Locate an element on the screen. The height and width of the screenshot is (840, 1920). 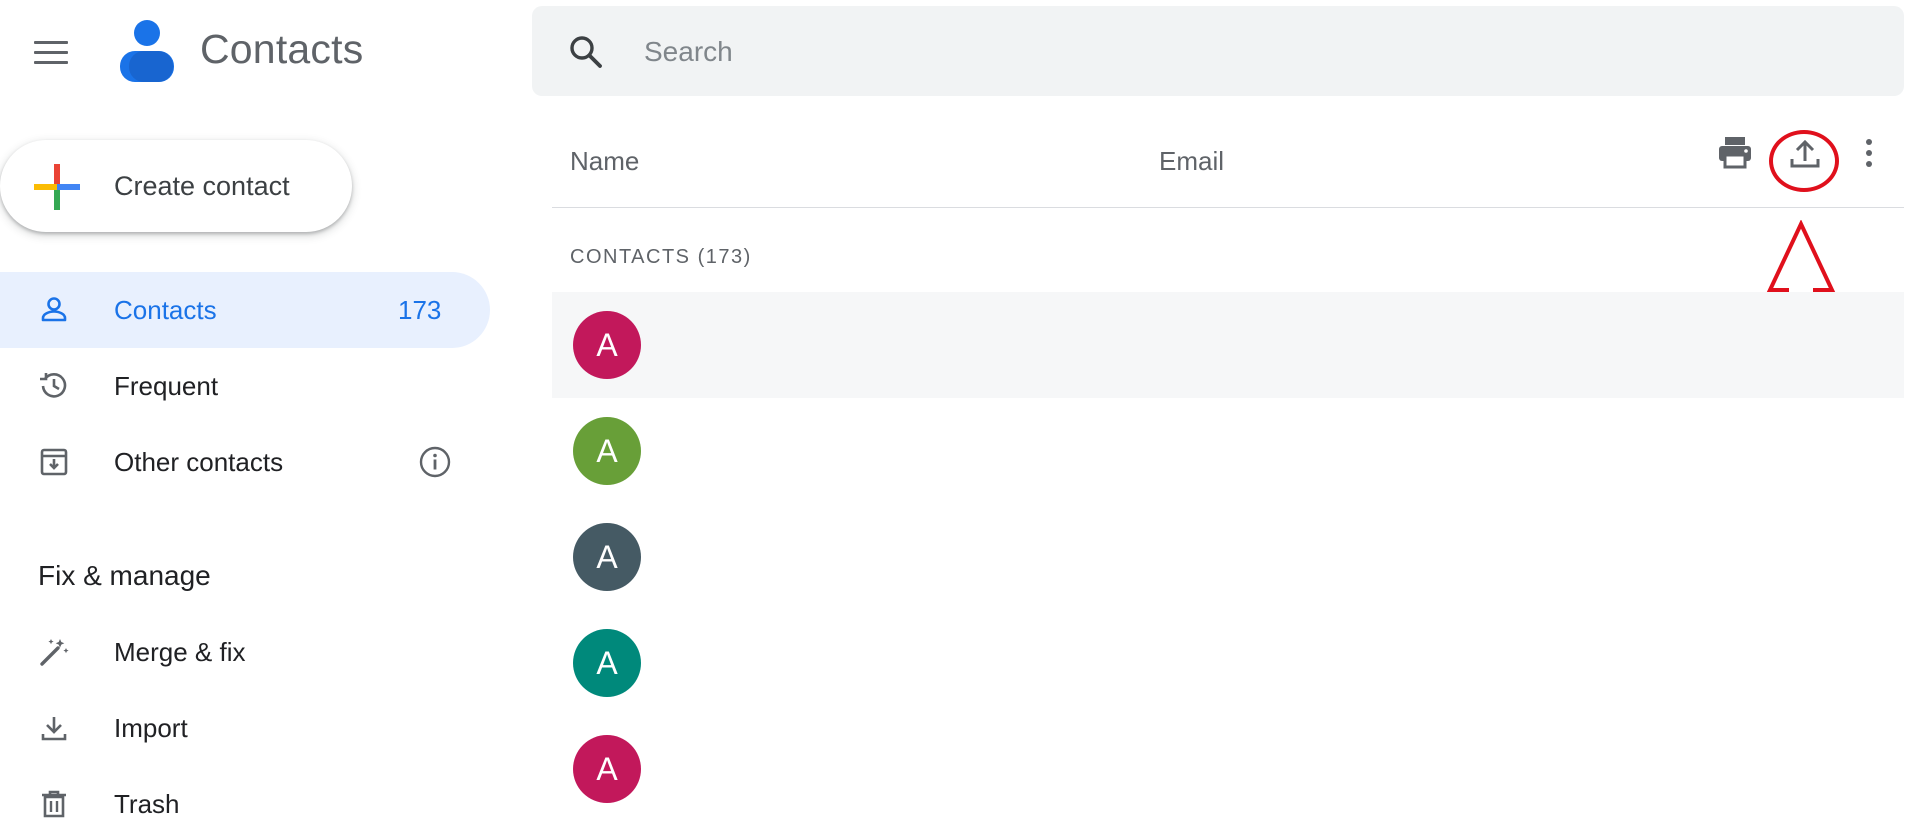
sidebar-item-label: Other contacts is located at coordinates (199, 461).